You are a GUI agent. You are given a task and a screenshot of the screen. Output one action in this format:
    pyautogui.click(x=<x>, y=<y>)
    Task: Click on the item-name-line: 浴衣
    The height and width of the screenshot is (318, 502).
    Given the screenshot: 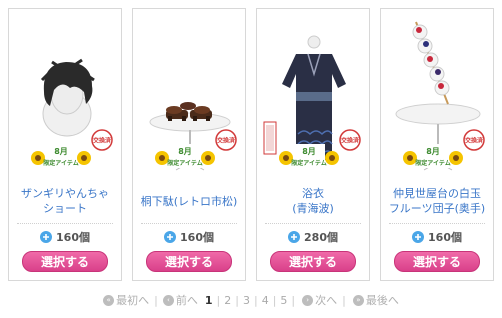 What is the action you would take?
    pyautogui.click(x=313, y=193)
    